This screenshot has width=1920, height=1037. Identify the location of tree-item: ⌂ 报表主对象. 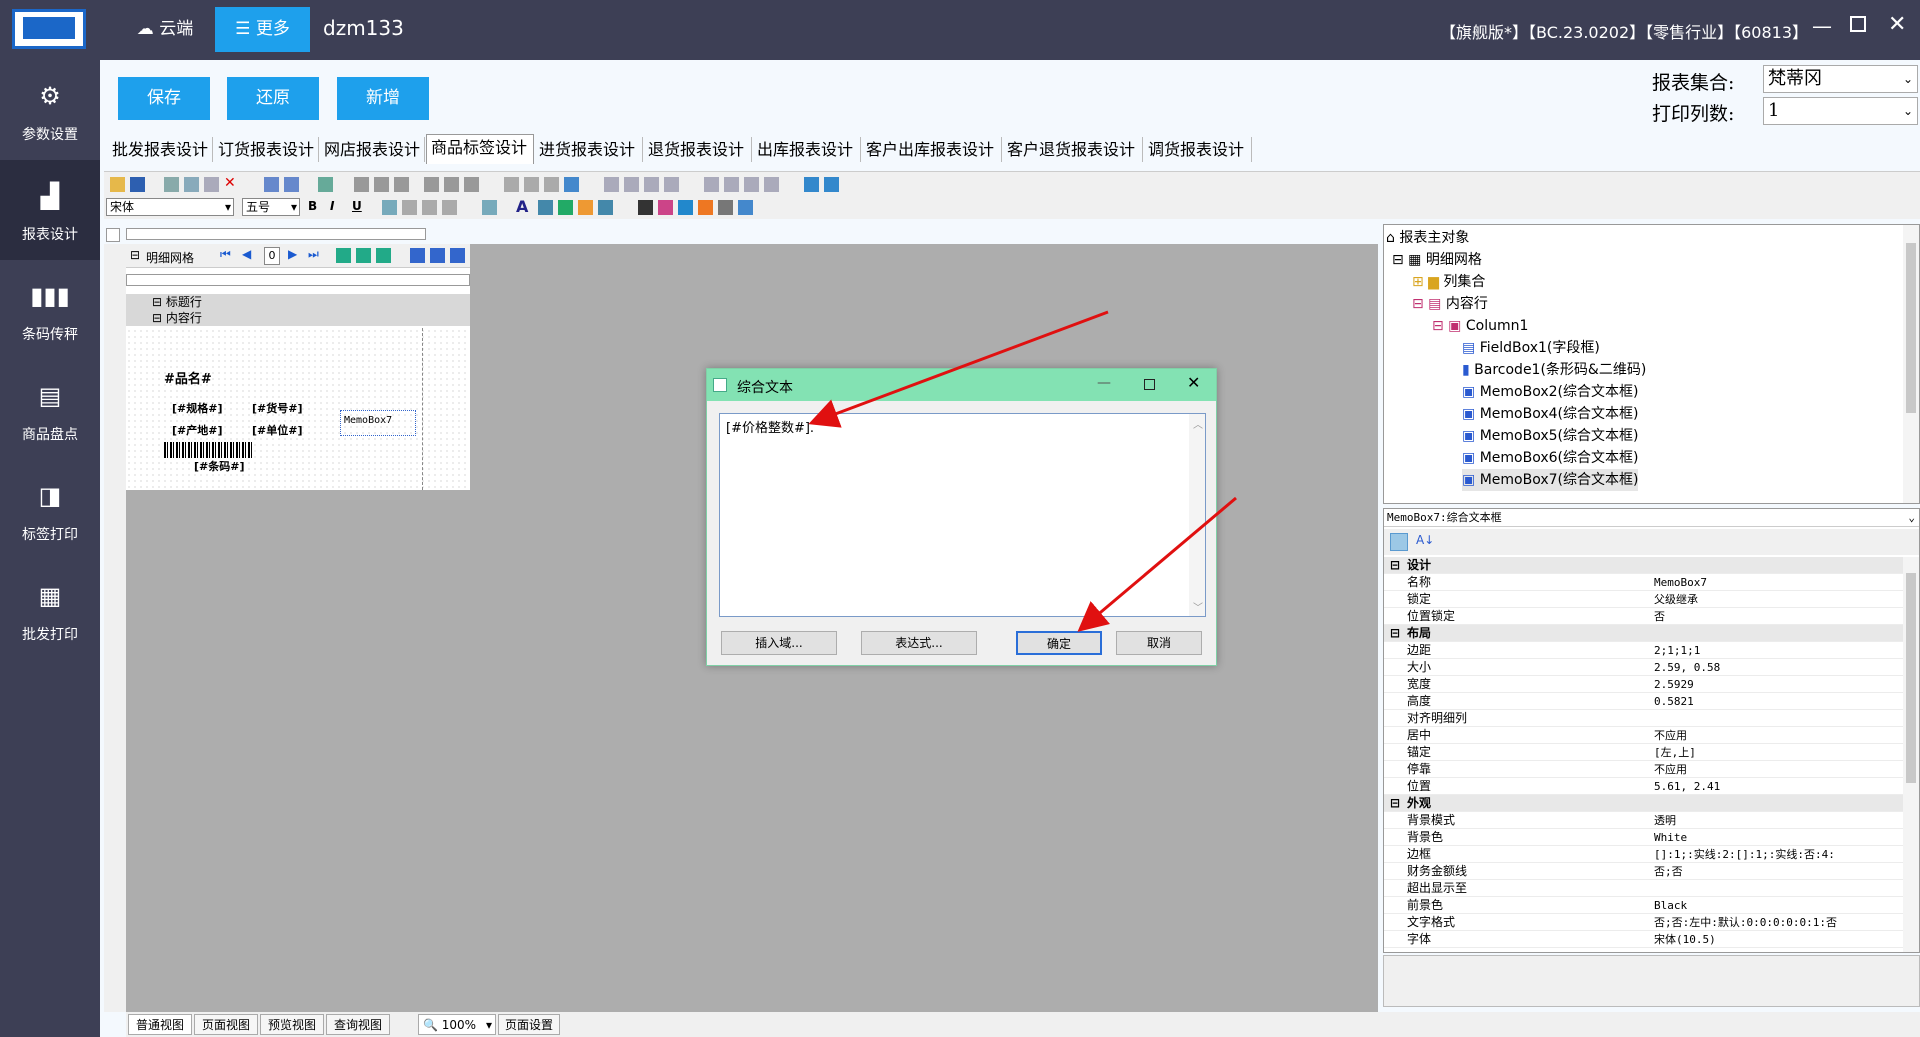
(1427, 238).